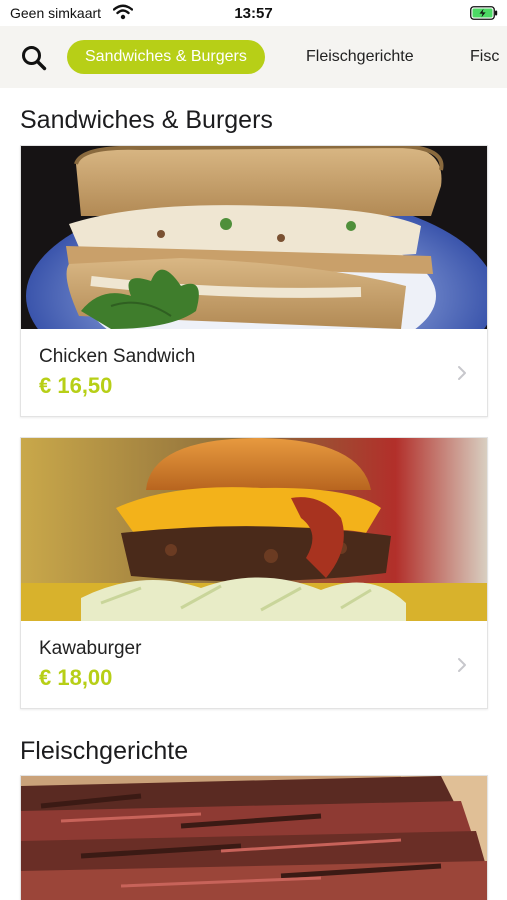 Image resolution: width=507 pixels, height=900 pixels. I want to click on search-icon, so click(34, 58).